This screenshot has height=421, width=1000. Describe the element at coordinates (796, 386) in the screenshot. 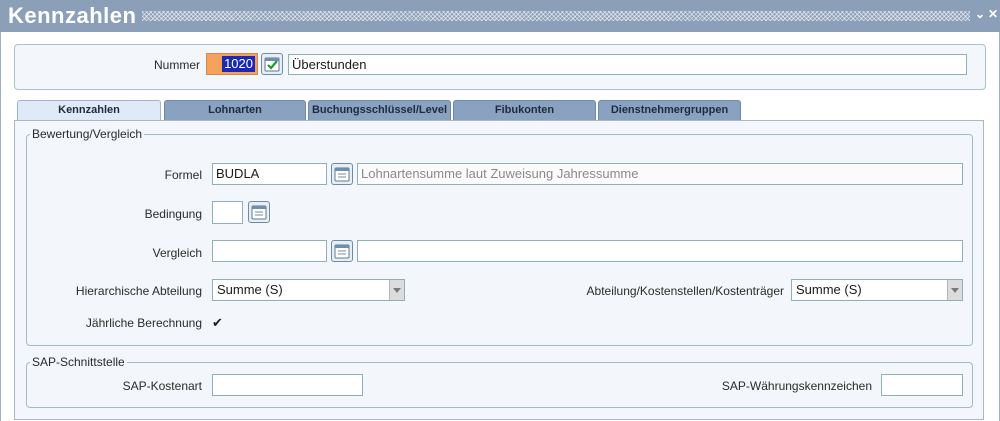

I see `sap-waehrung-label: SAP-Währungskennzeichen` at that location.